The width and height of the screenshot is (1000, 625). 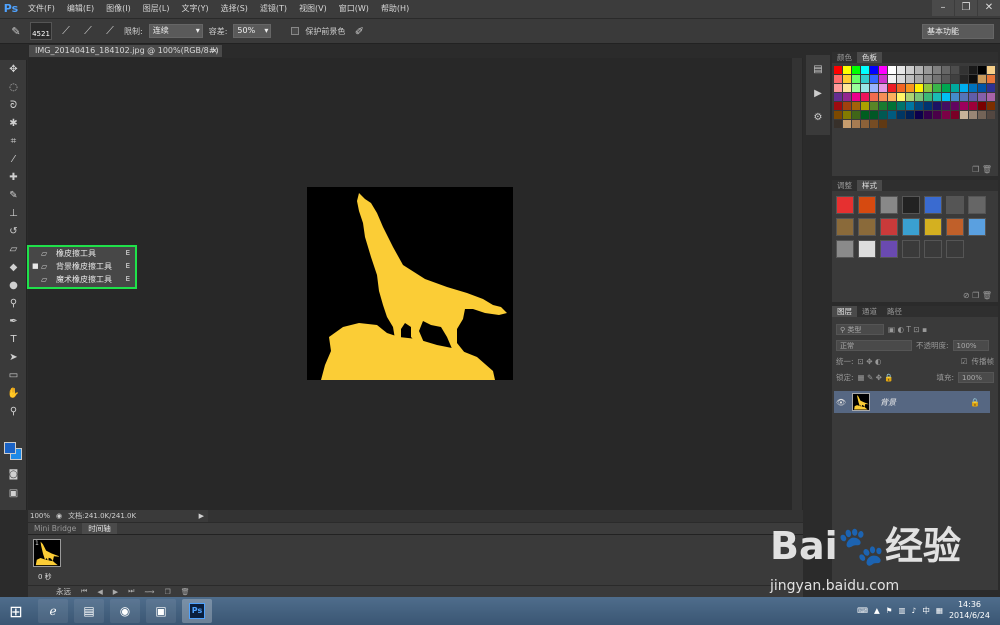 What do you see at coordinates (869, 57) in the screenshot?
I see `tab-swatches: 色板` at bounding box center [869, 57].